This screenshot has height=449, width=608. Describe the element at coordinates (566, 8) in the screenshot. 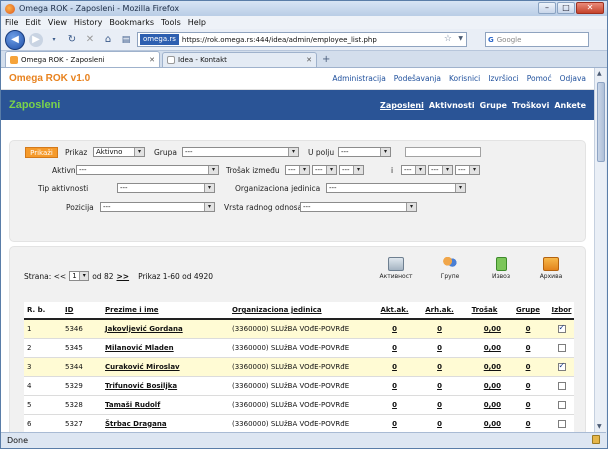

I see `maximize-button: □` at that location.